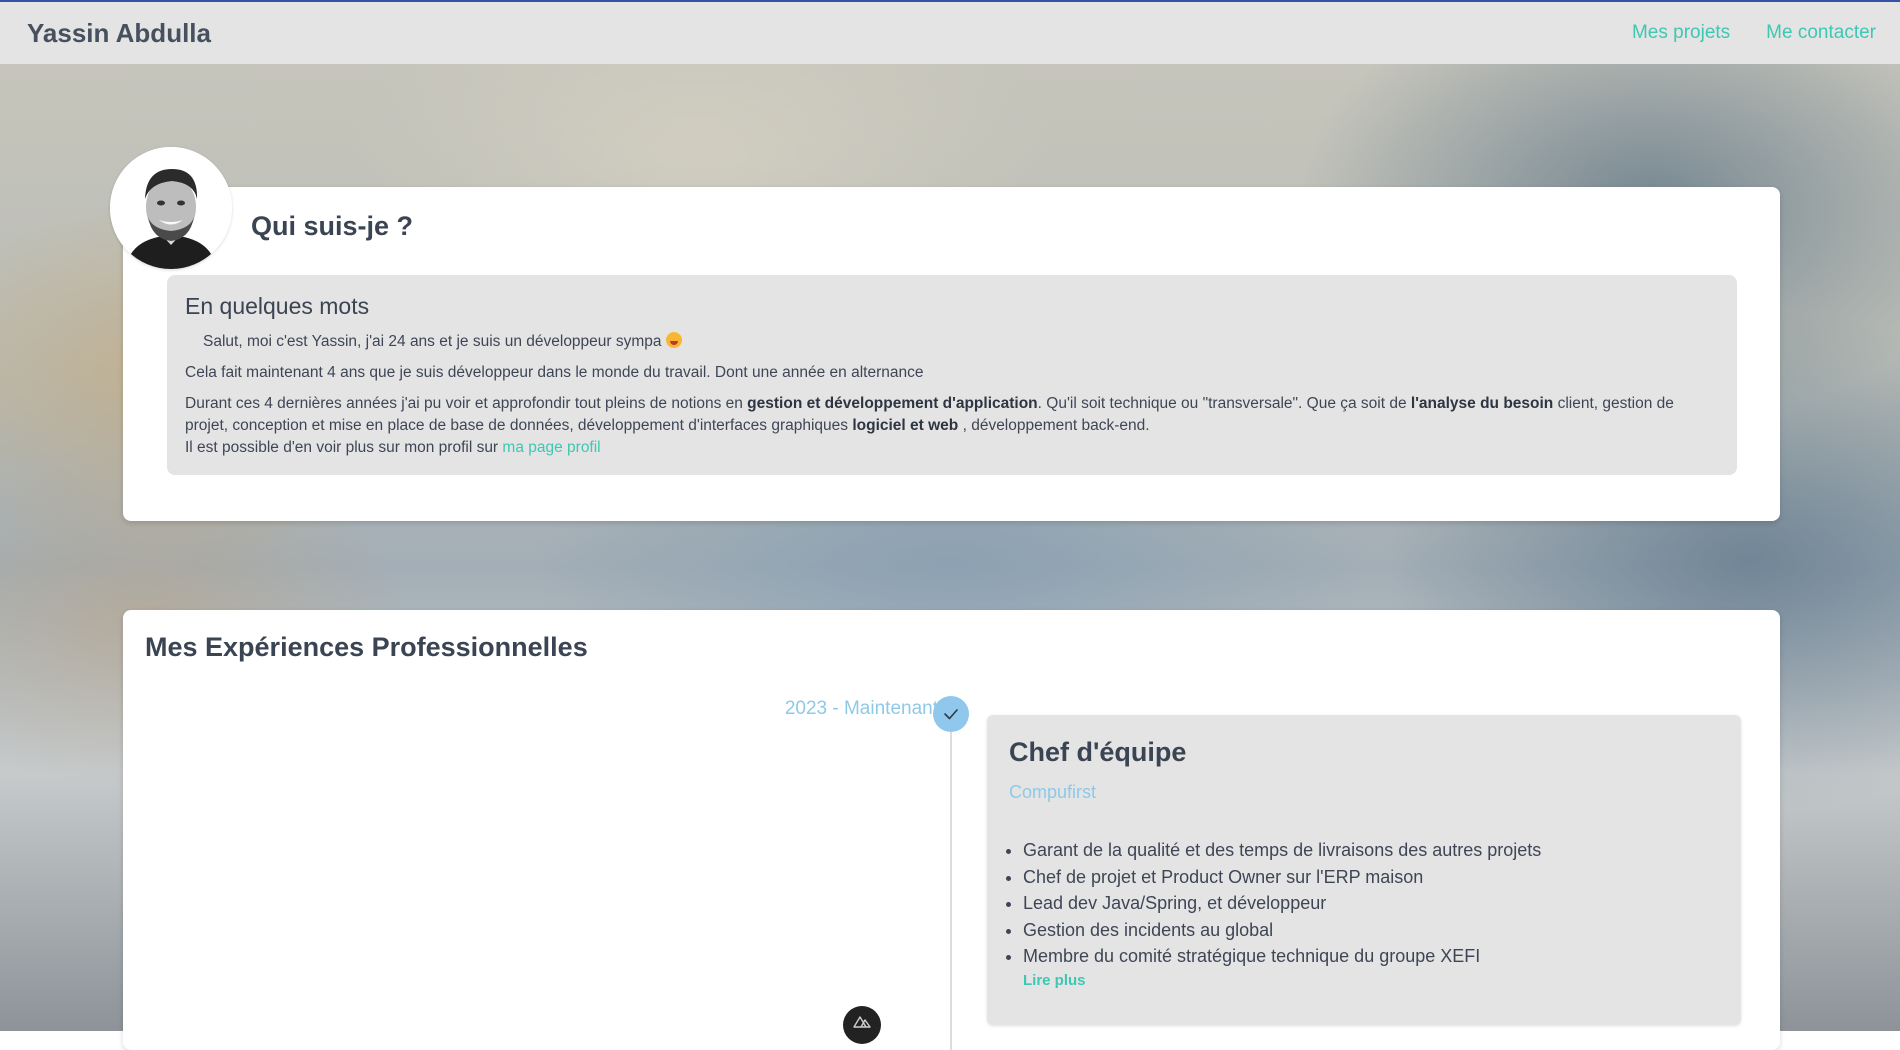  Describe the element at coordinates (950, 32) in the screenshot. I see `navbar: Yassin Abdulla Mes projets Me contacter` at that location.